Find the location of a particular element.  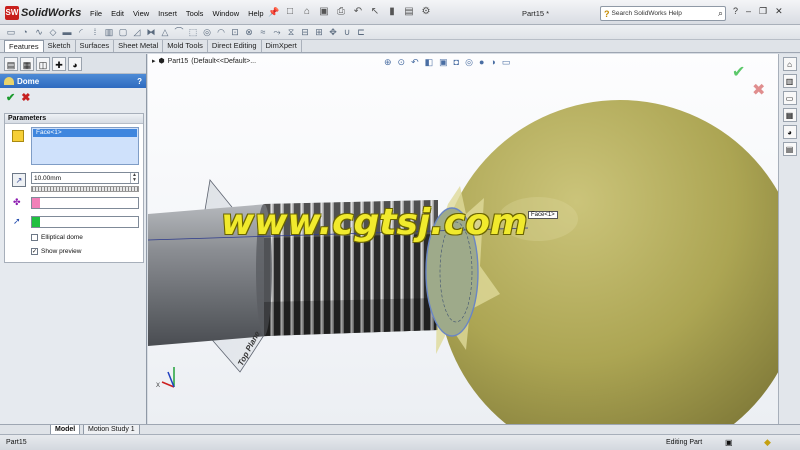

show-preview-box: ✓ is located at coordinates (34, 251).